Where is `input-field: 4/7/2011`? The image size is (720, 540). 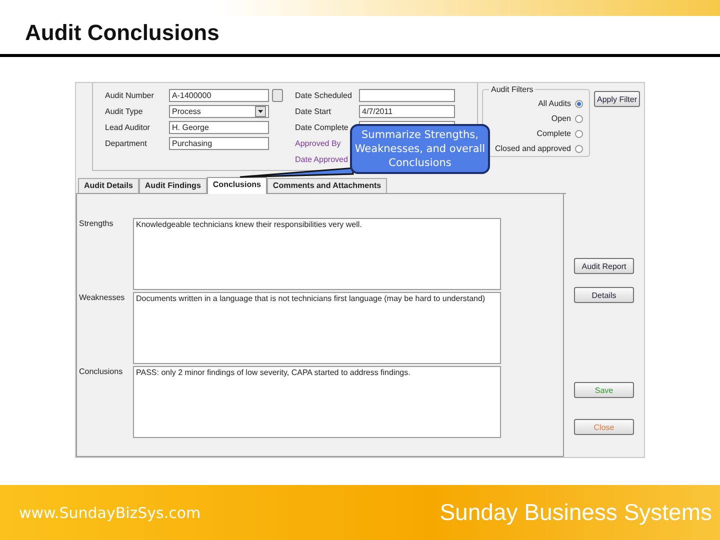
input-field: 4/7/2011 is located at coordinates (407, 111).